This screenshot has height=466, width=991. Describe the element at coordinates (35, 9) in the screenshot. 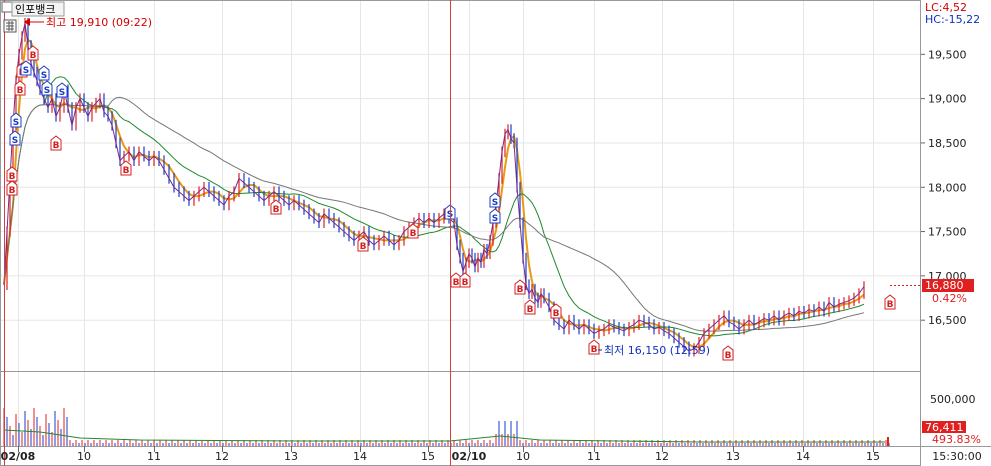

I see `chart-title: 인포뱅크` at that location.